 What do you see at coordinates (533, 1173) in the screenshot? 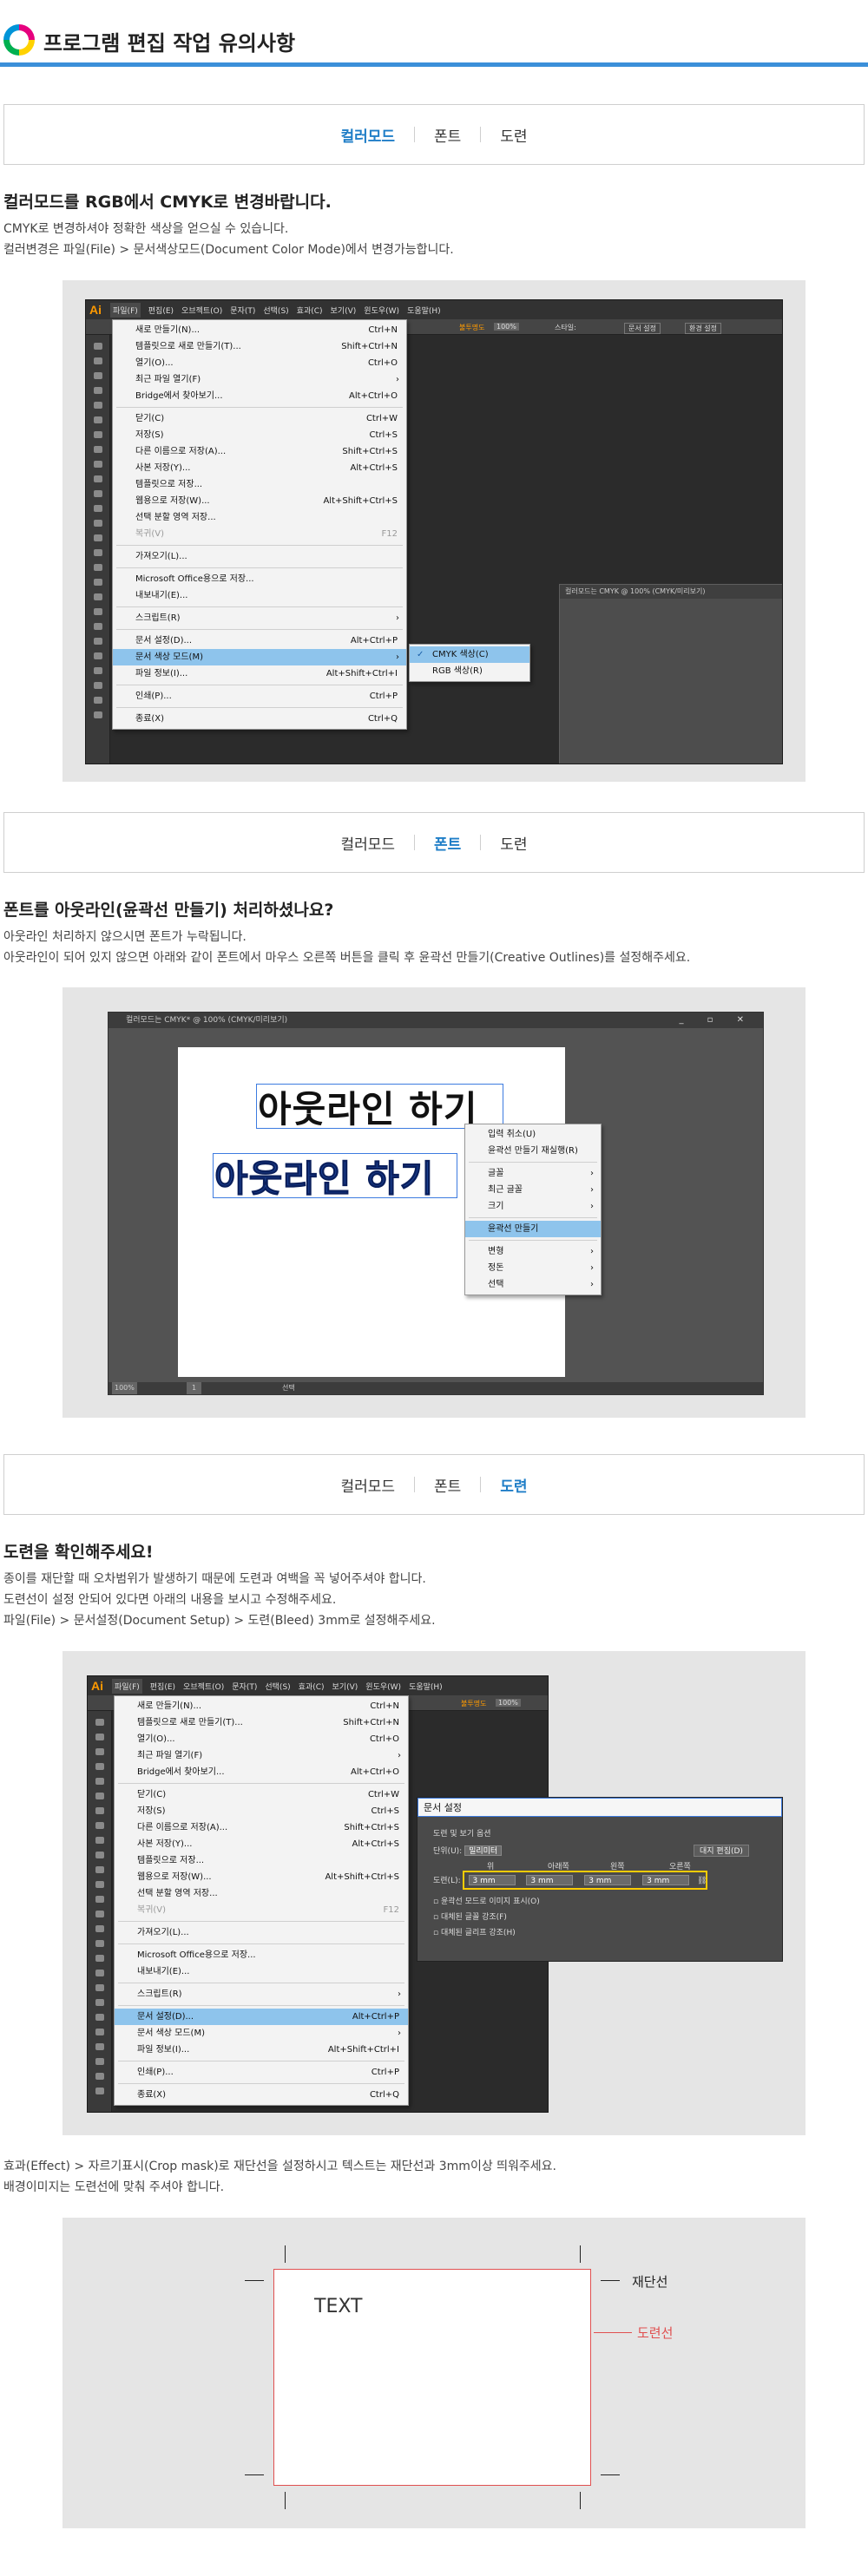
I see `context-menu-item: 글꼴 ›` at bounding box center [533, 1173].